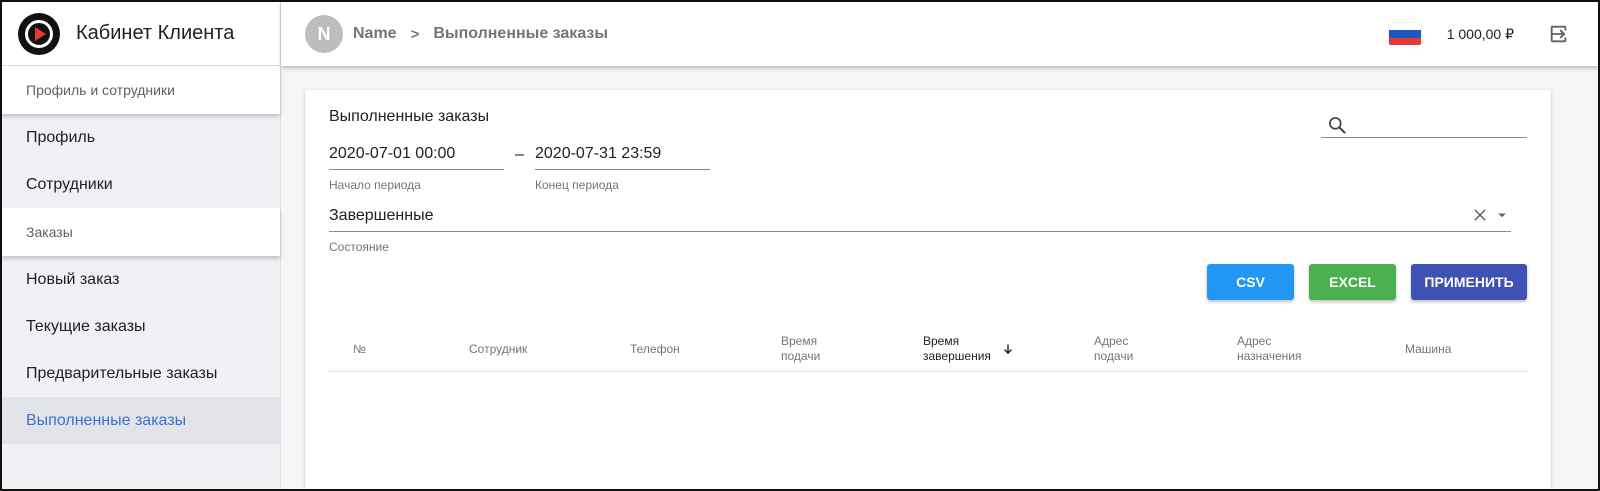 The image size is (1600, 491). I want to click on brand-title: Кабинет Клиента, so click(155, 33).